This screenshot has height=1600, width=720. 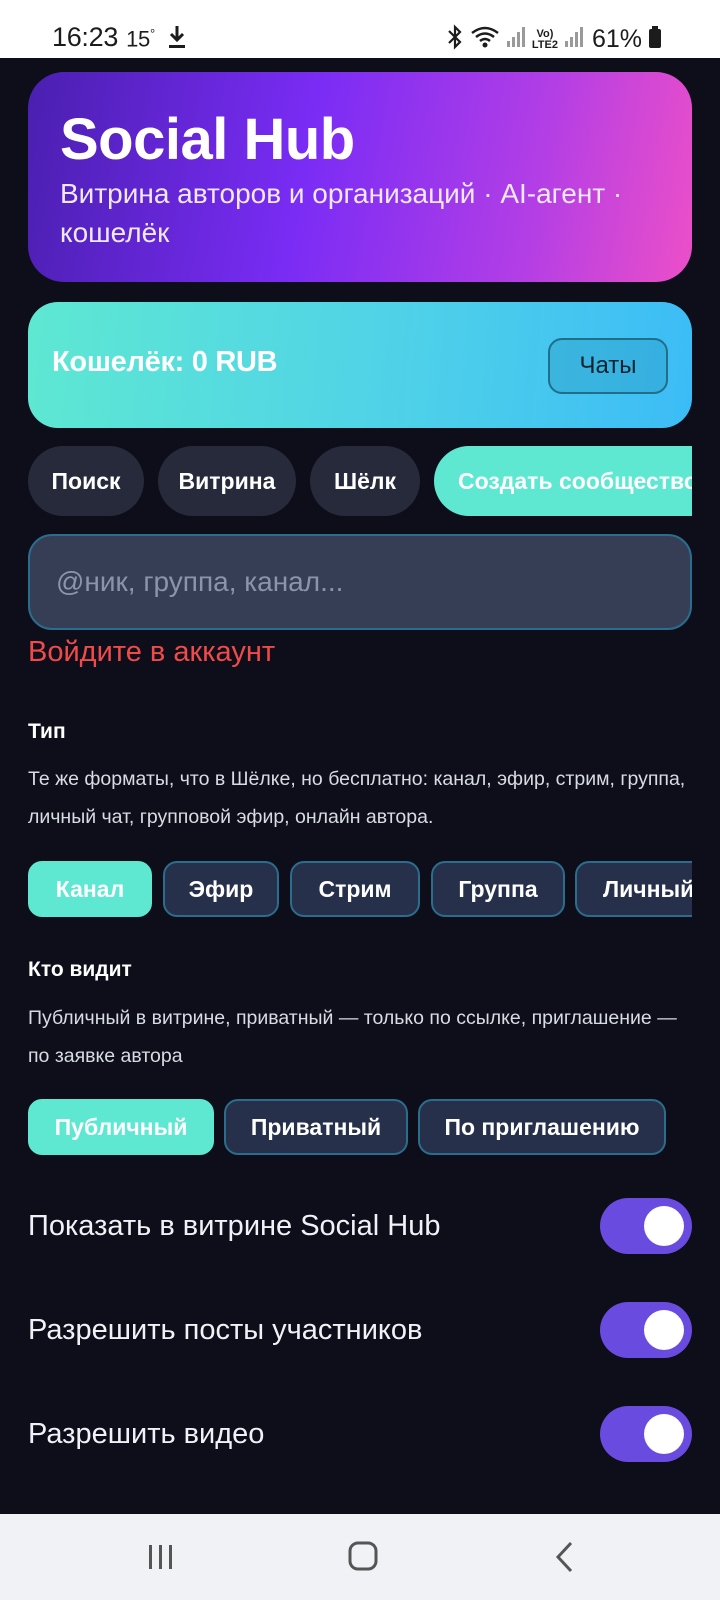 What do you see at coordinates (316, 1127) in the screenshot?
I see `visibility-private: Приватный` at bounding box center [316, 1127].